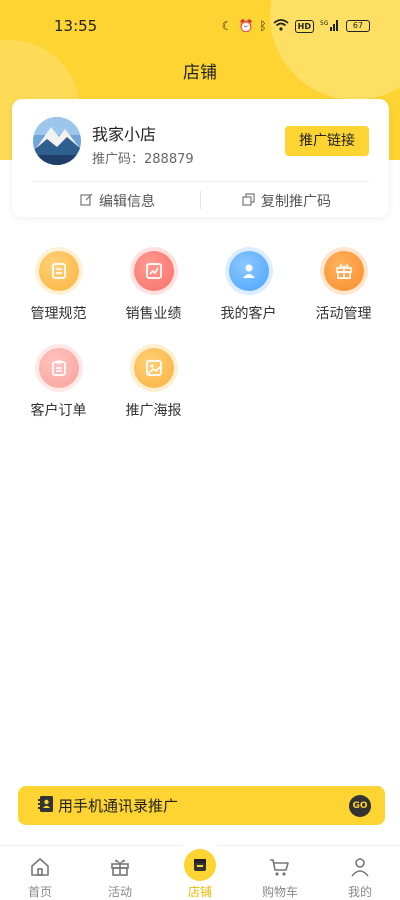  I want to click on shop-avatar, so click(57, 141).